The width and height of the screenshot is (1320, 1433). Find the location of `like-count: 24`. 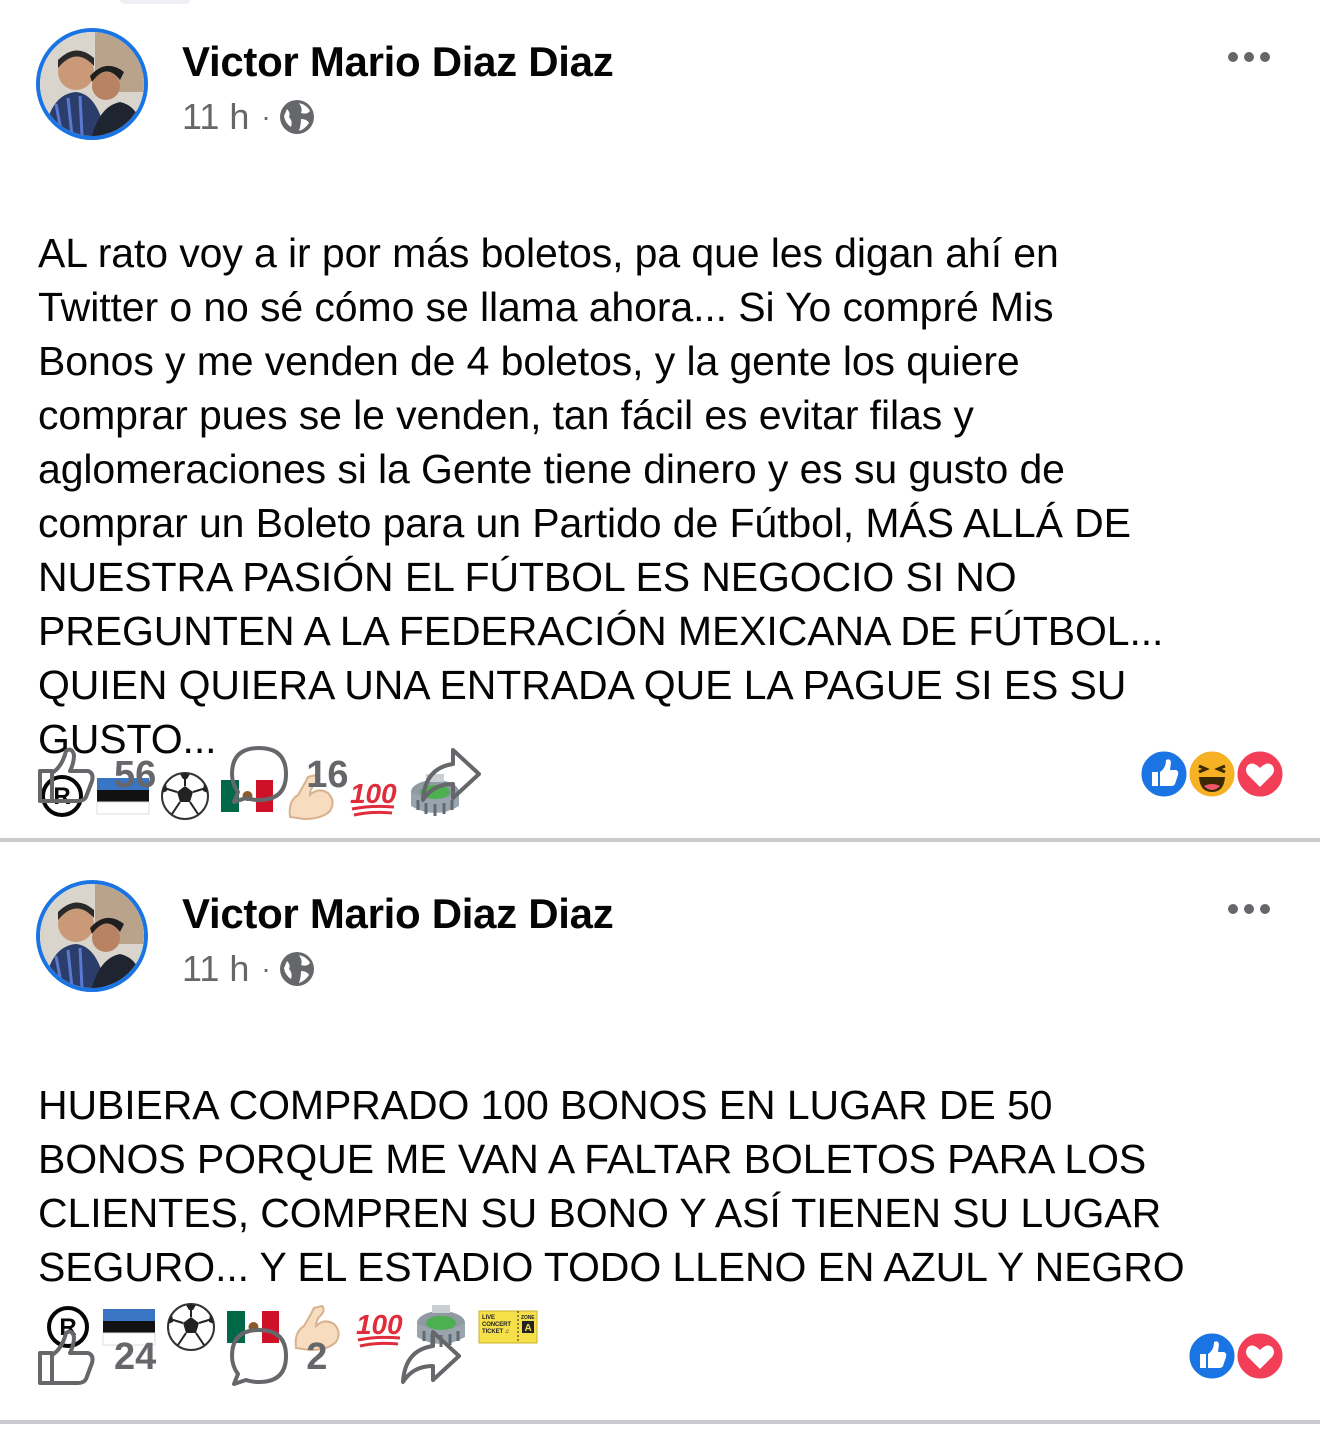

like-count: 24 is located at coordinates (135, 1356).